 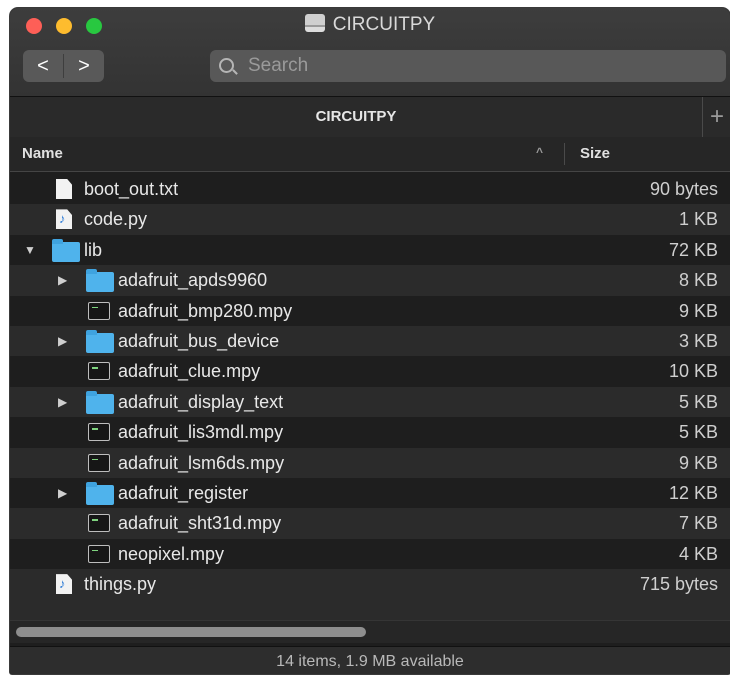 What do you see at coordinates (698, 340) in the screenshot?
I see `file-size: 3 KB` at bounding box center [698, 340].